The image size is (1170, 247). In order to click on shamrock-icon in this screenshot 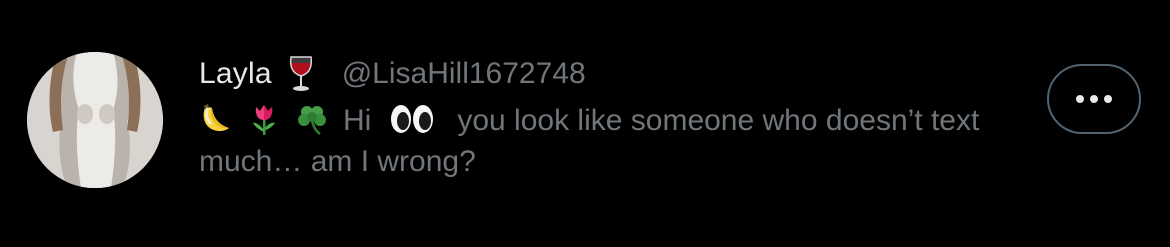, I will do `click(312, 119)`.